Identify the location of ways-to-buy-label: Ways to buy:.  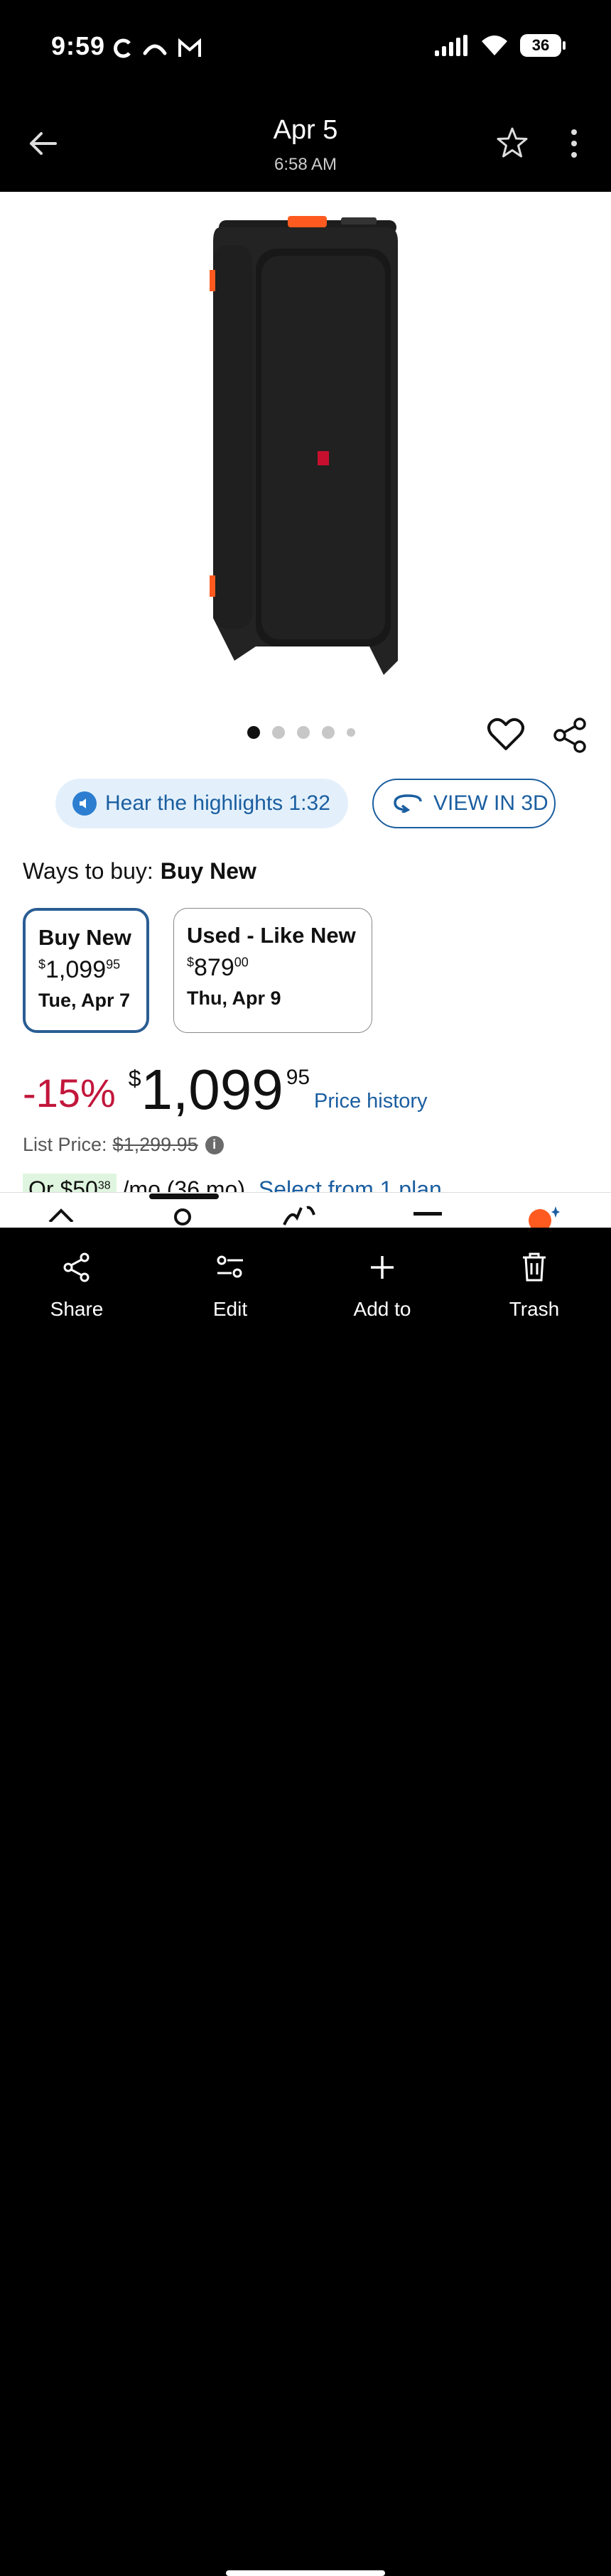
(88, 871).